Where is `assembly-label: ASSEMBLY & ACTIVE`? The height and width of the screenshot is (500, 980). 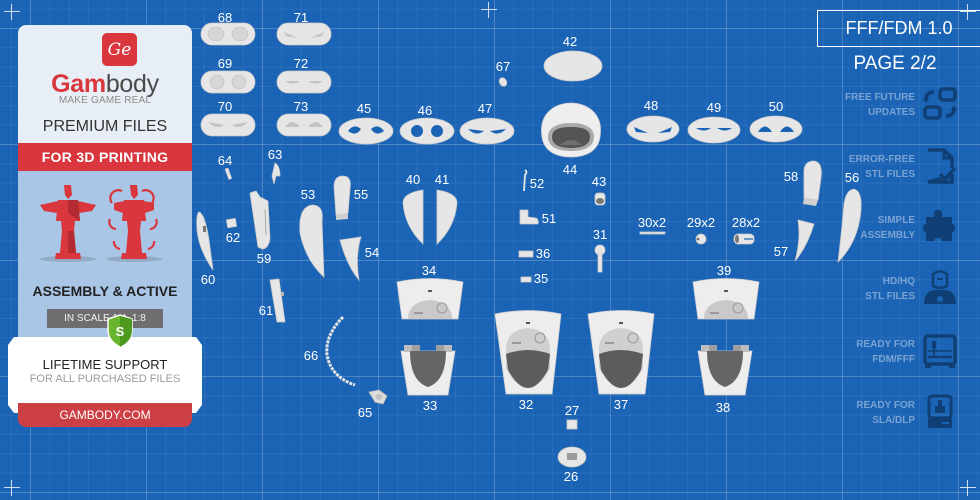
assembly-label: ASSEMBLY & ACTIVE is located at coordinates (105, 291).